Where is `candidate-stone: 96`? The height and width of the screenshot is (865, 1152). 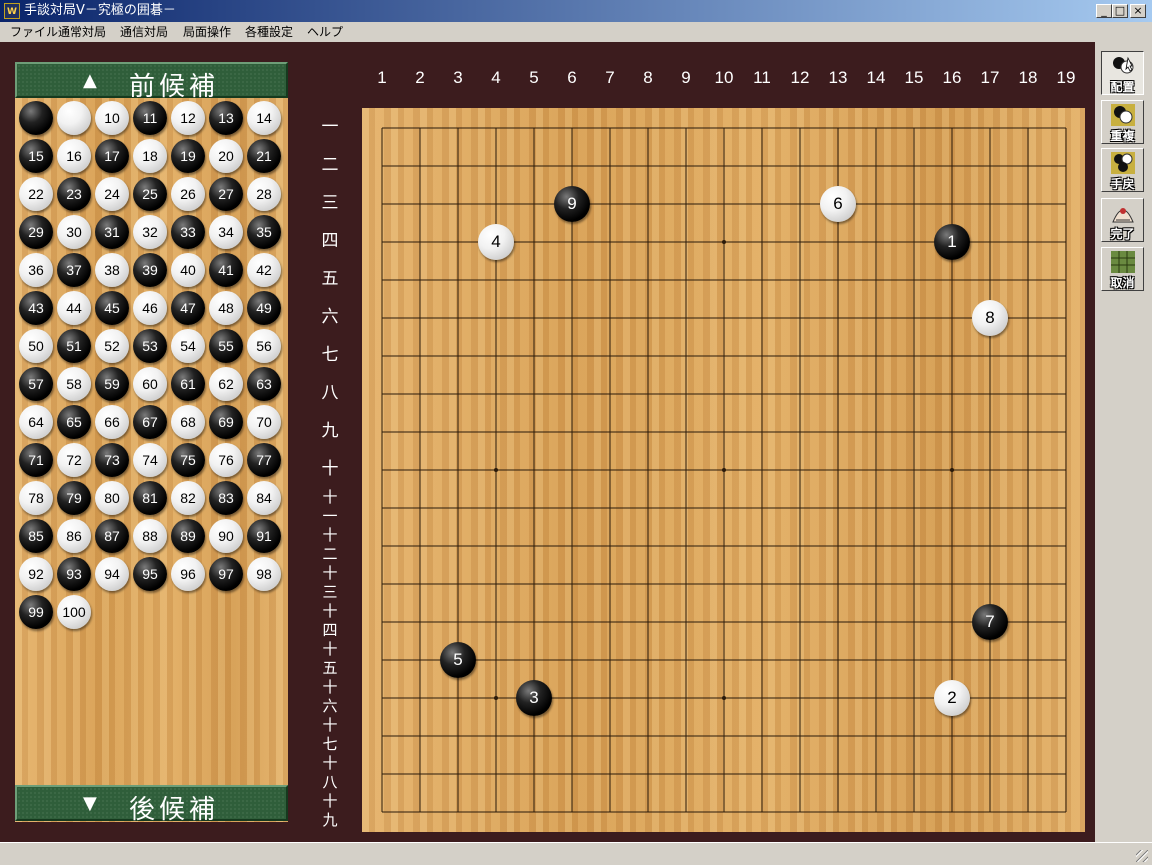 candidate-stone: 96 is located at coordinates (188, 574).